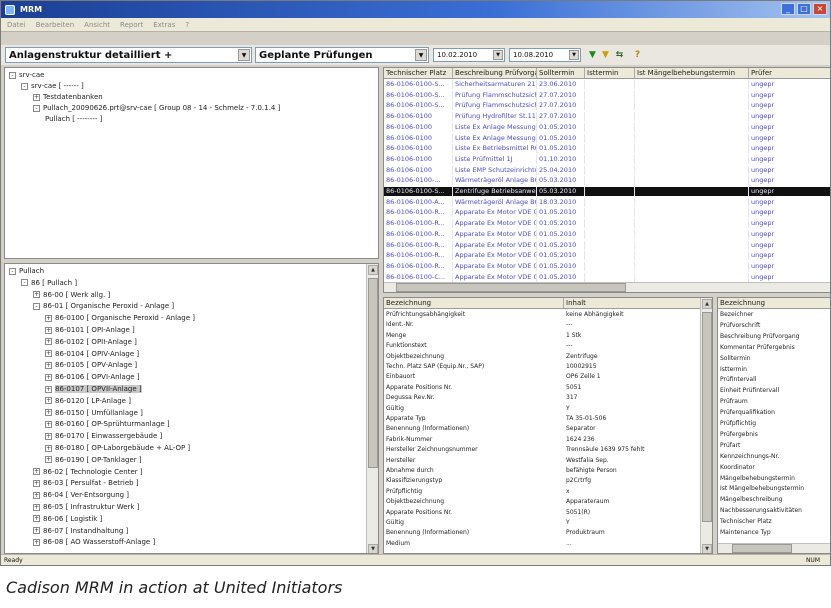 This screenshot has height=608, width=831. I want to click on property-row: Degussa Rev.Nr. 317, so click(543, 398).